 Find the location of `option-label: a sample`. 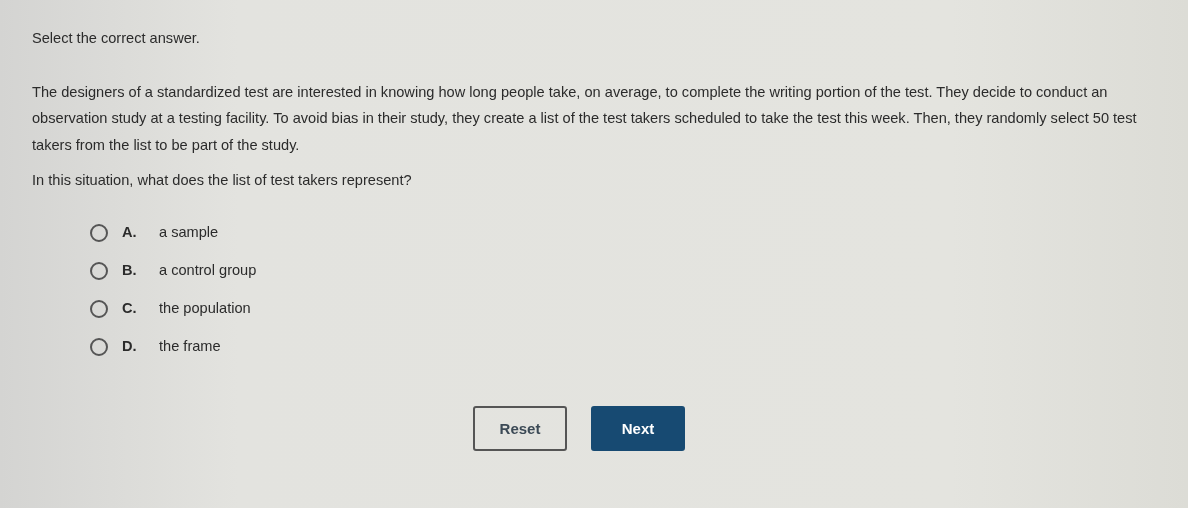

option-label: a sample is located at coordinates (189, 233).